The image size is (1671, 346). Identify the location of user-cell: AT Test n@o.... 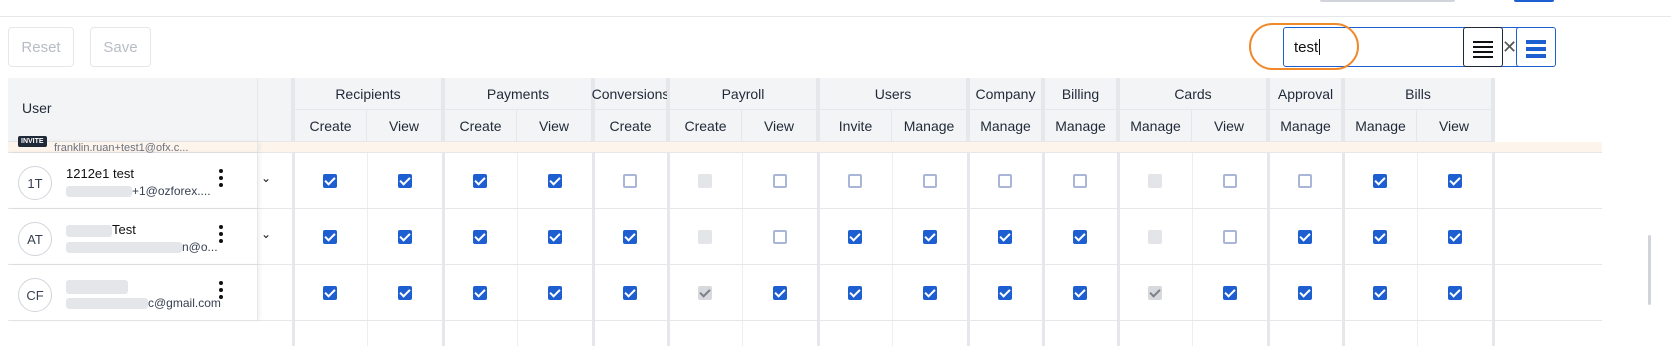
(133, 236).